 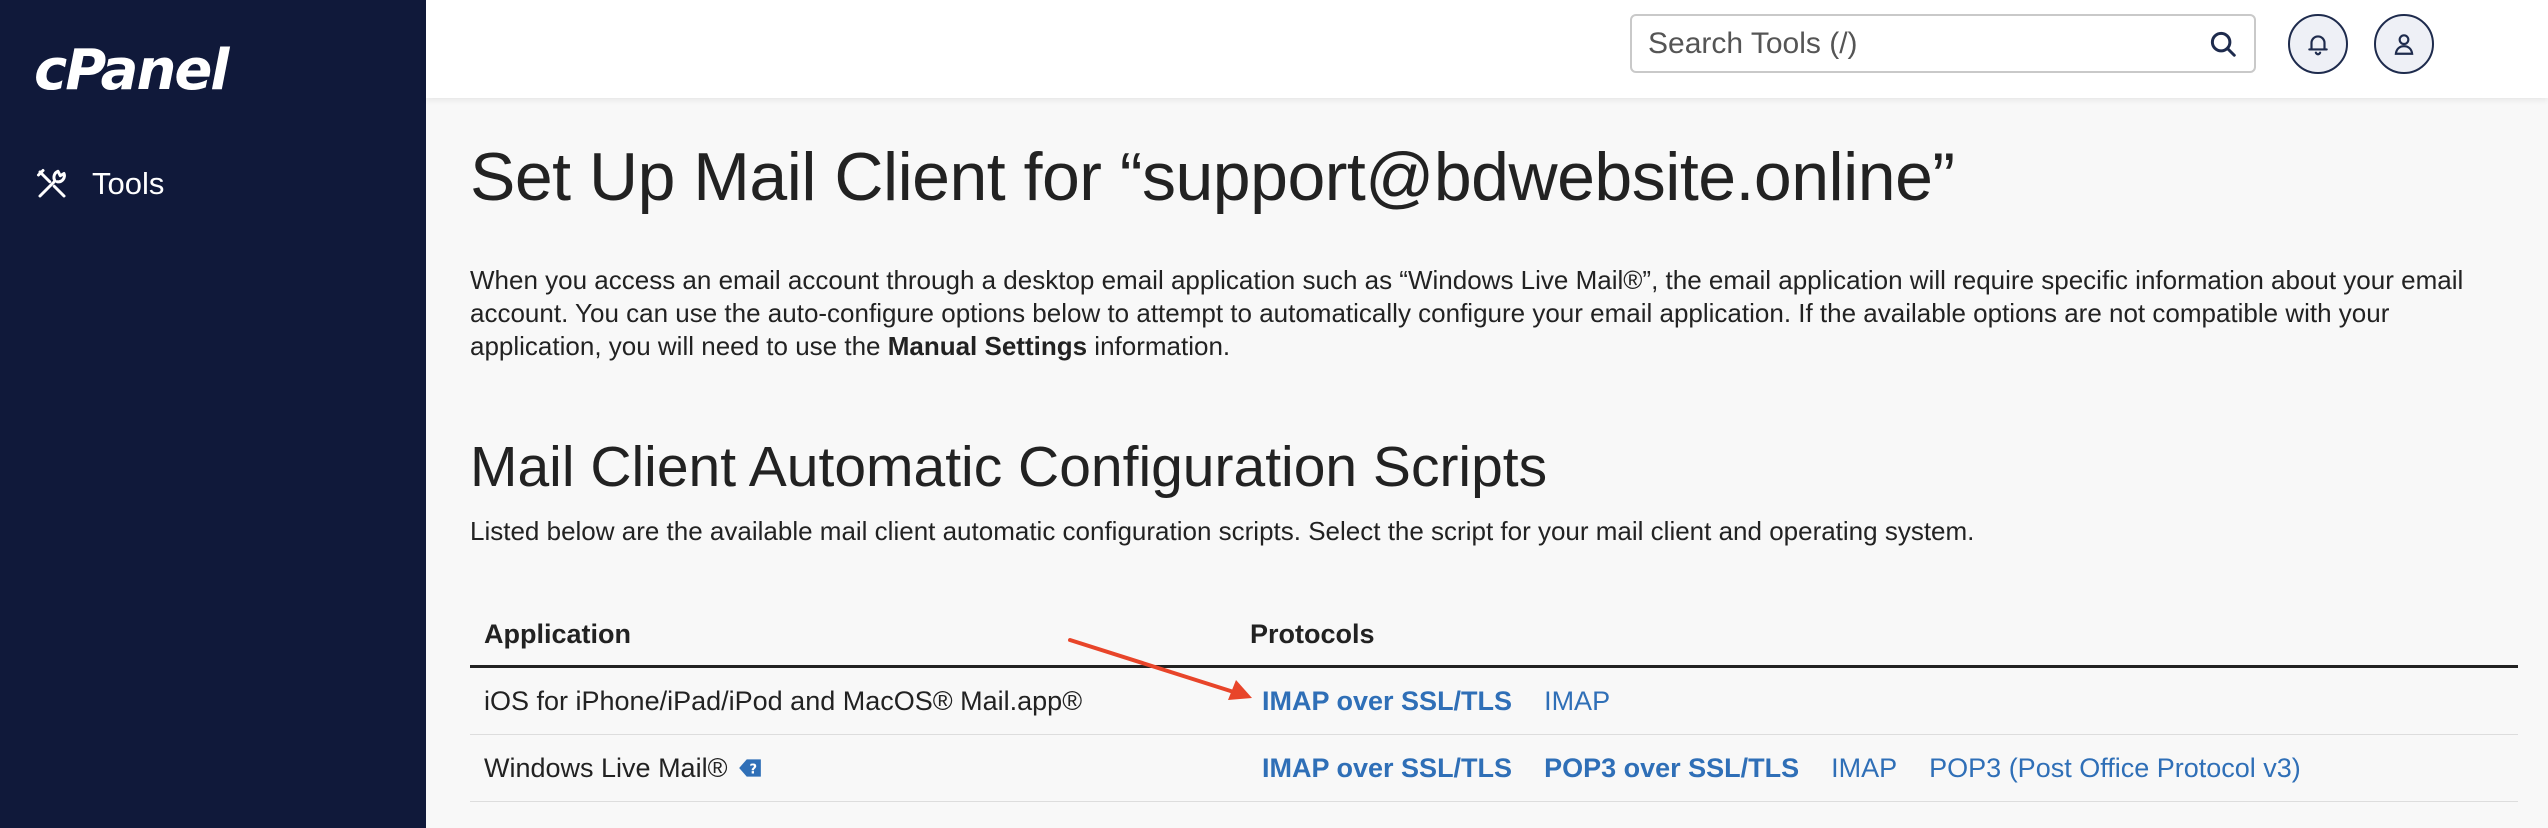 I want to click on application-name: Windows Live Mail®, so click(x=606, y=767).